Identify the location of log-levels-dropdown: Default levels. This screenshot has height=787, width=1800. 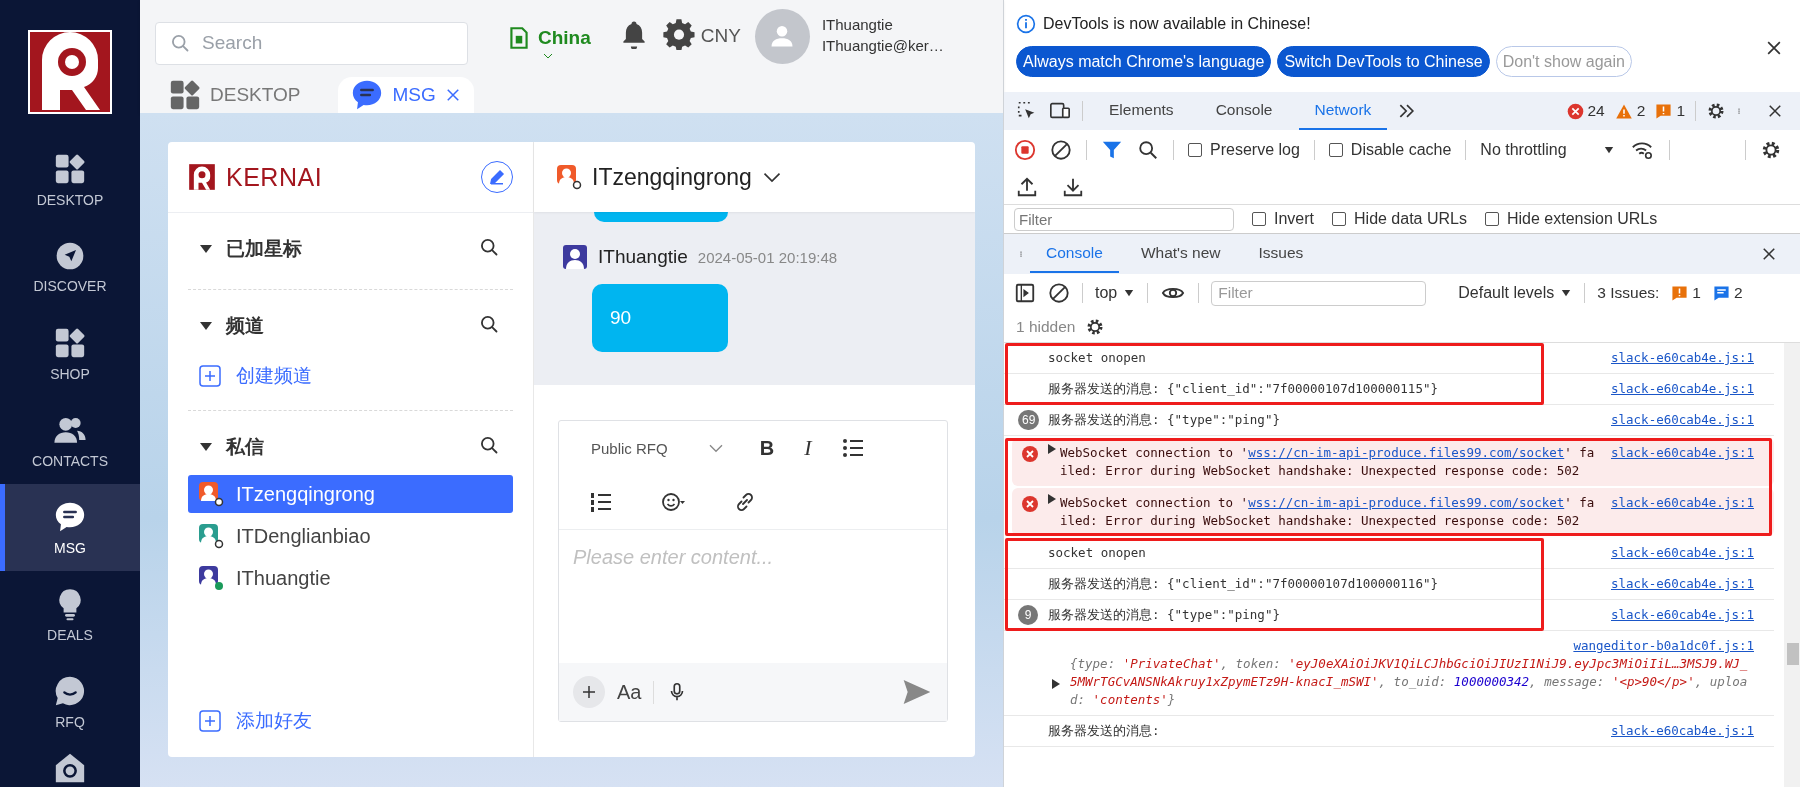
(1515, 293).